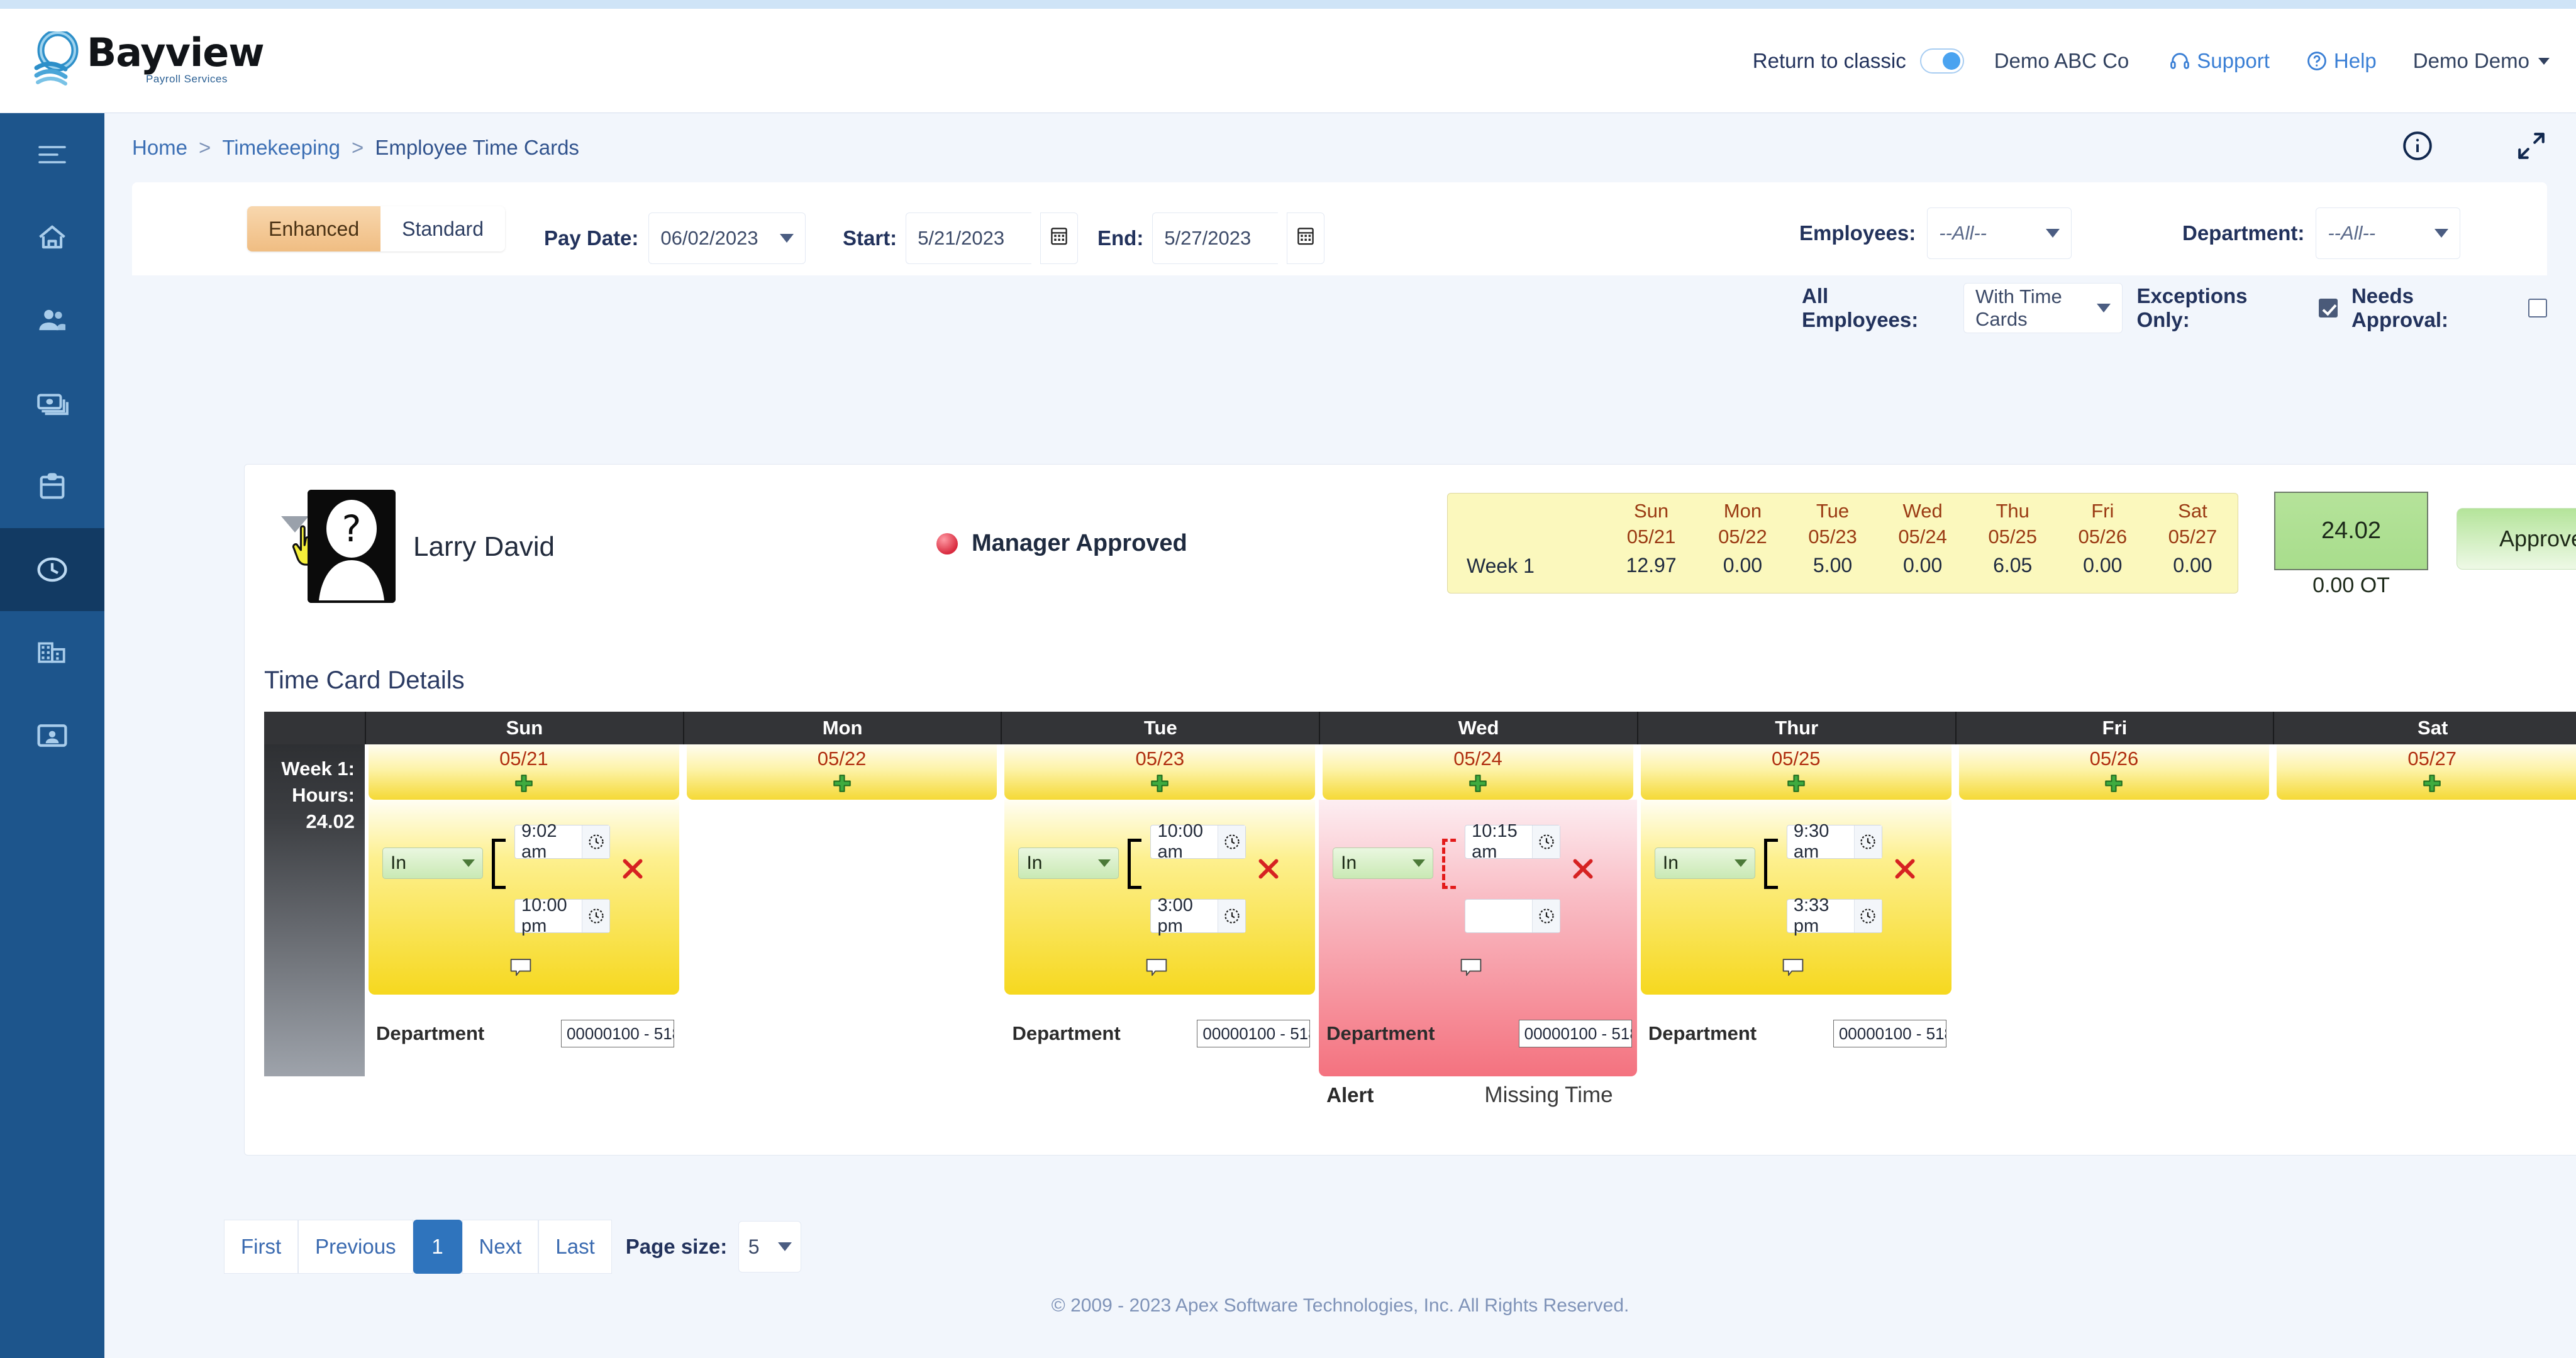 The image size is (2576, 1358). I want to click on toggle-knob, so click(1951, 61).